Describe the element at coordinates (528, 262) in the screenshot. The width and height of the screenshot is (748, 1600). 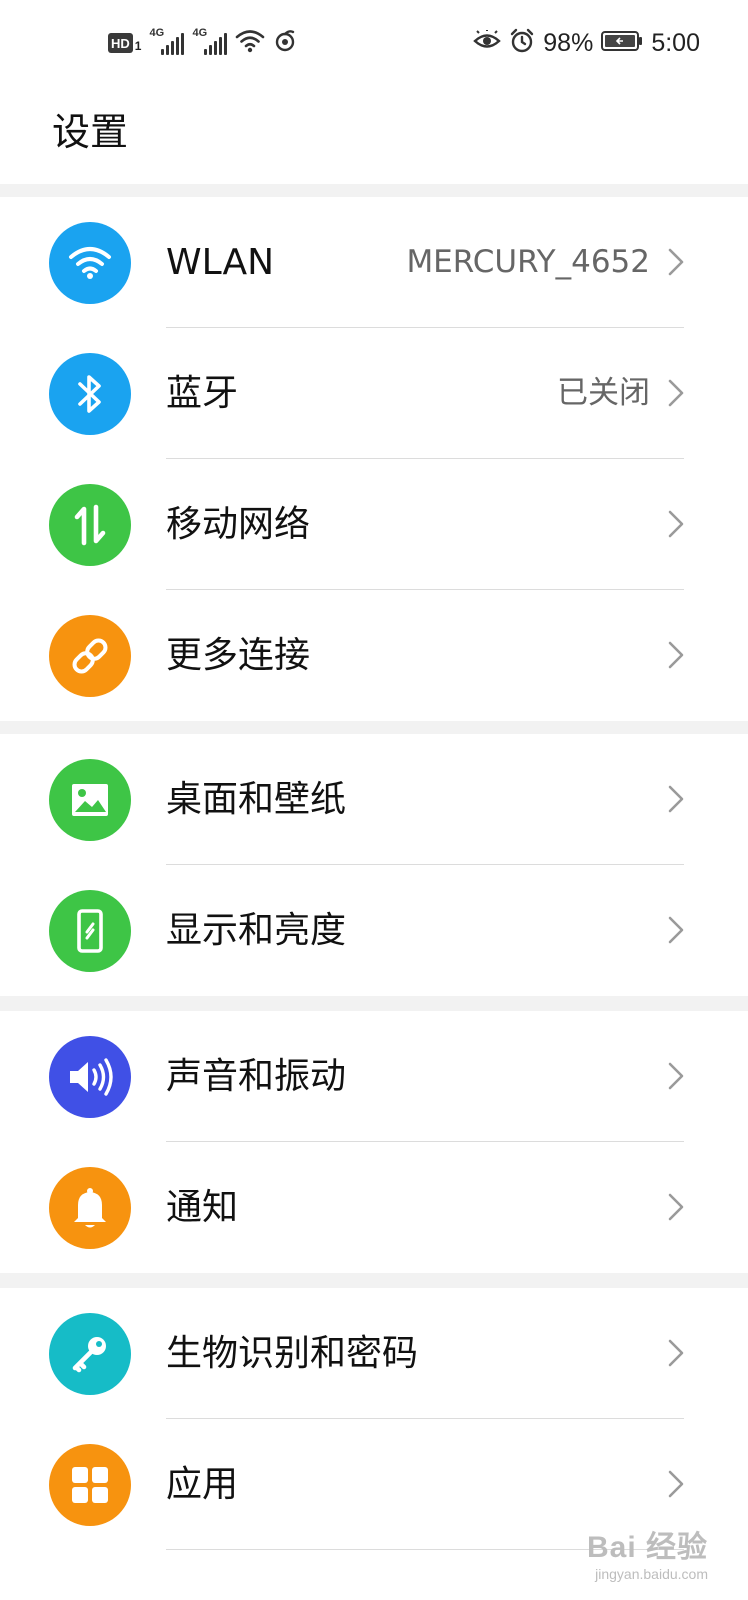
I see `wifi-network-name: MERCURY_4652` at that location.